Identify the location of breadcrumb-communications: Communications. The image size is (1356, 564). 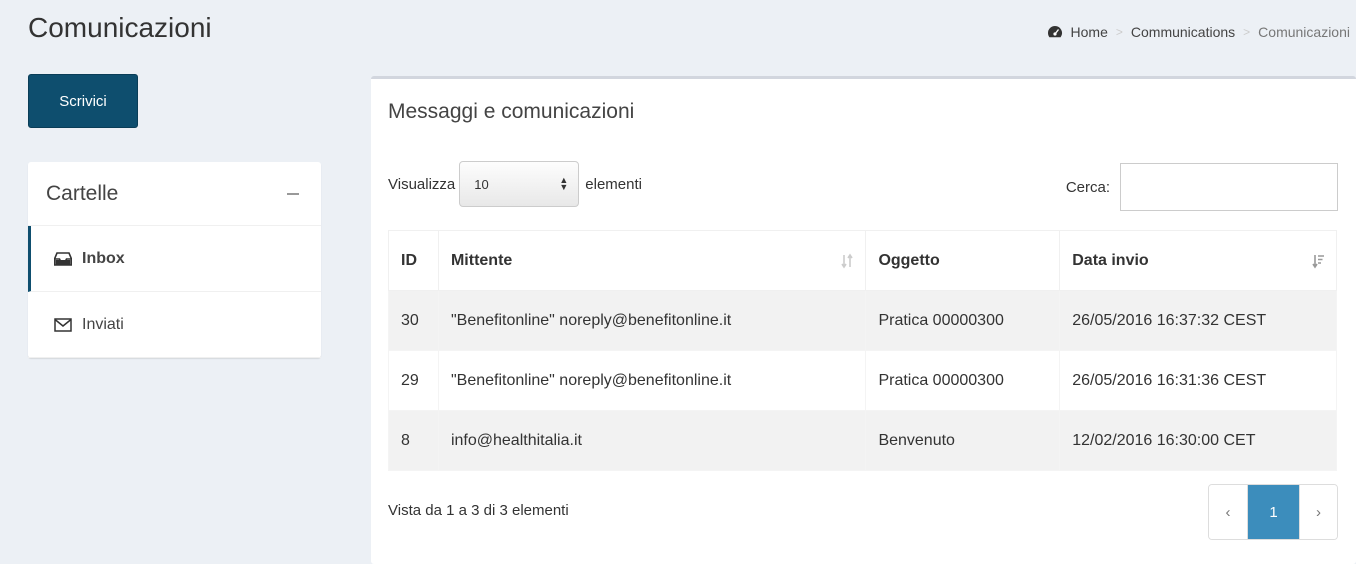
(1183, 32).